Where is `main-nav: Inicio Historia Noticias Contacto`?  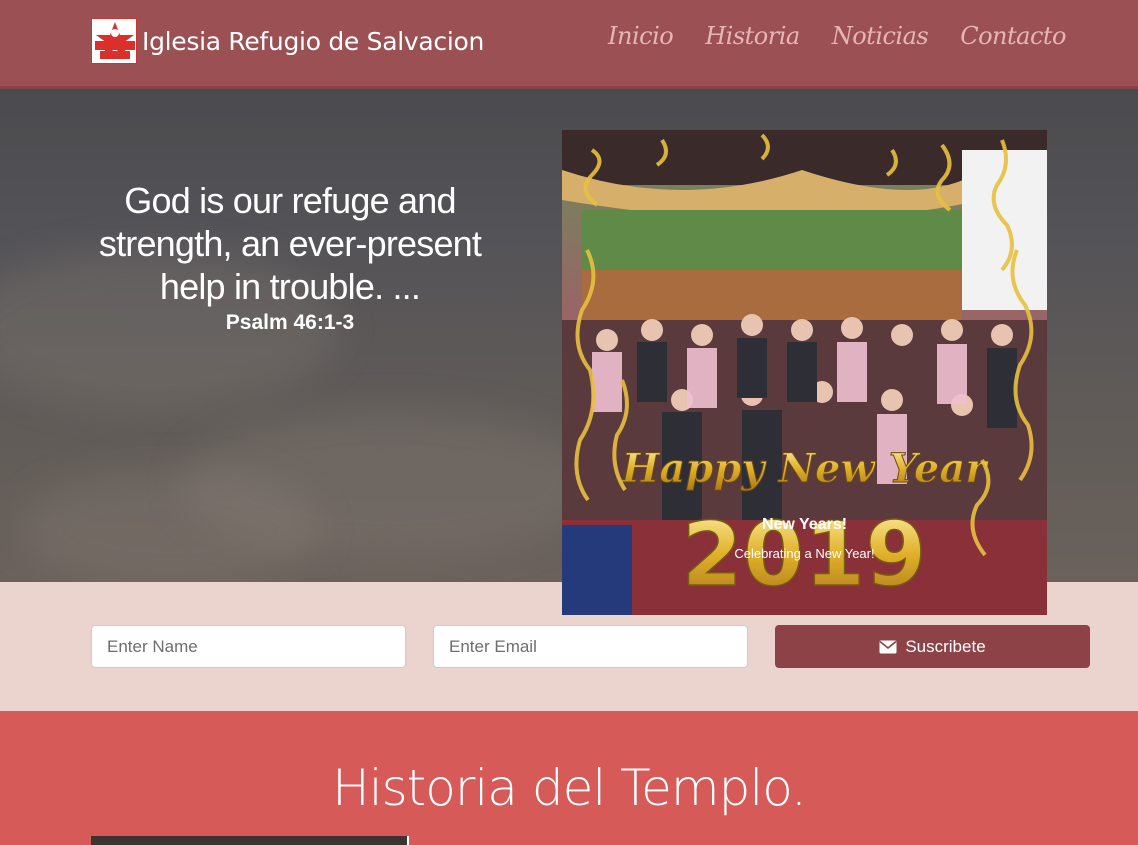 main-nav: Inicio Historia Noticias Contacto is located at coordinates (837, 36).